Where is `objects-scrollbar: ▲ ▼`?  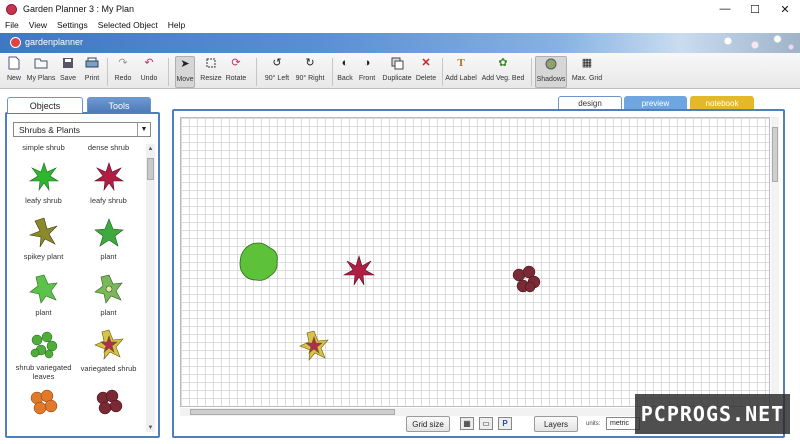
objects-scrollbar: ▲ ▼ is located at coordinates (150, 288).